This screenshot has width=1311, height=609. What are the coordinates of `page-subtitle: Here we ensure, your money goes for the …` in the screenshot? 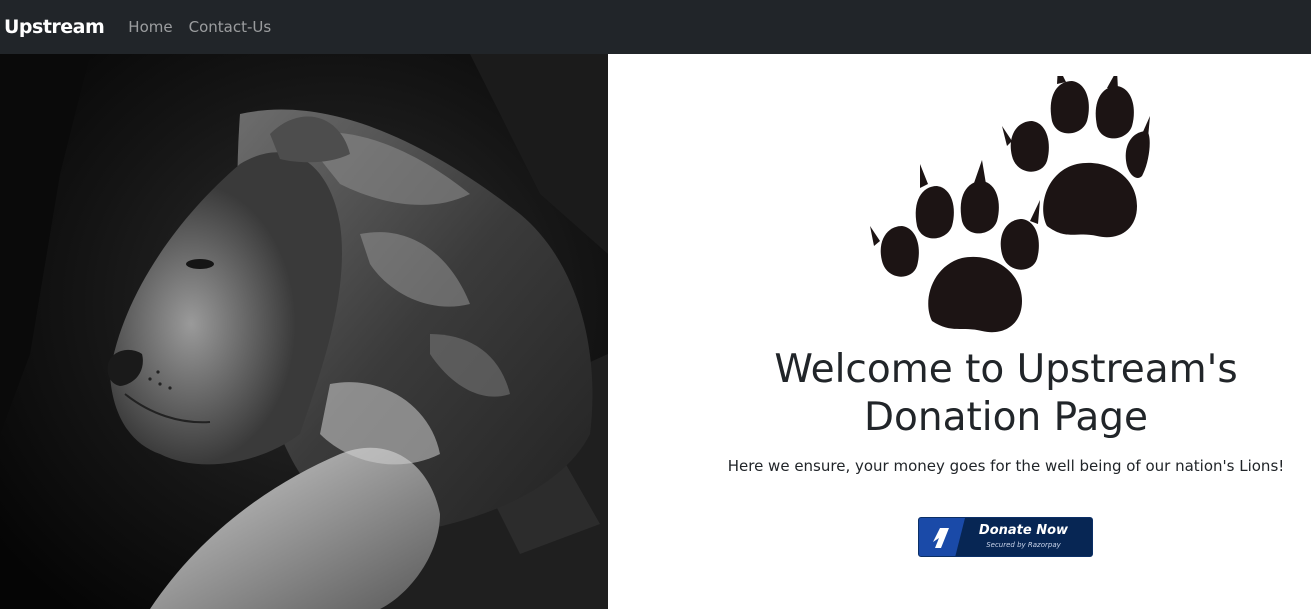 It's located at (1006, 466).